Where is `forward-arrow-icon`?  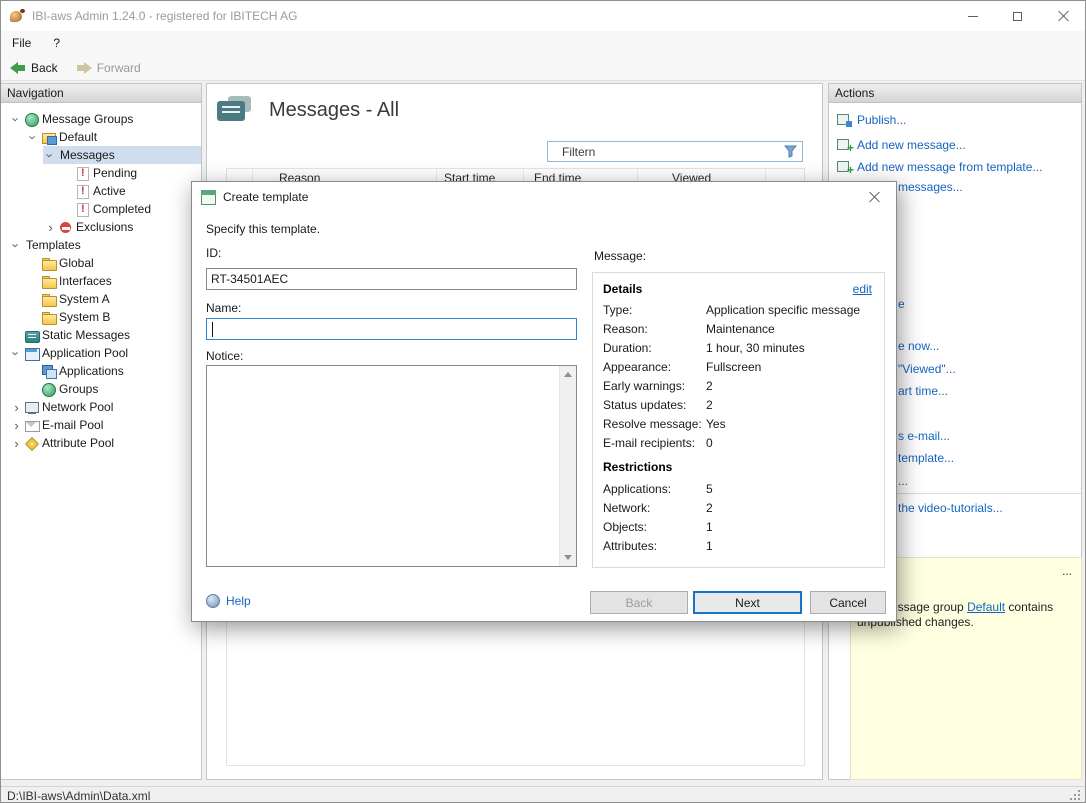 forward-arrow-icon is located at coordinates (84, 67).